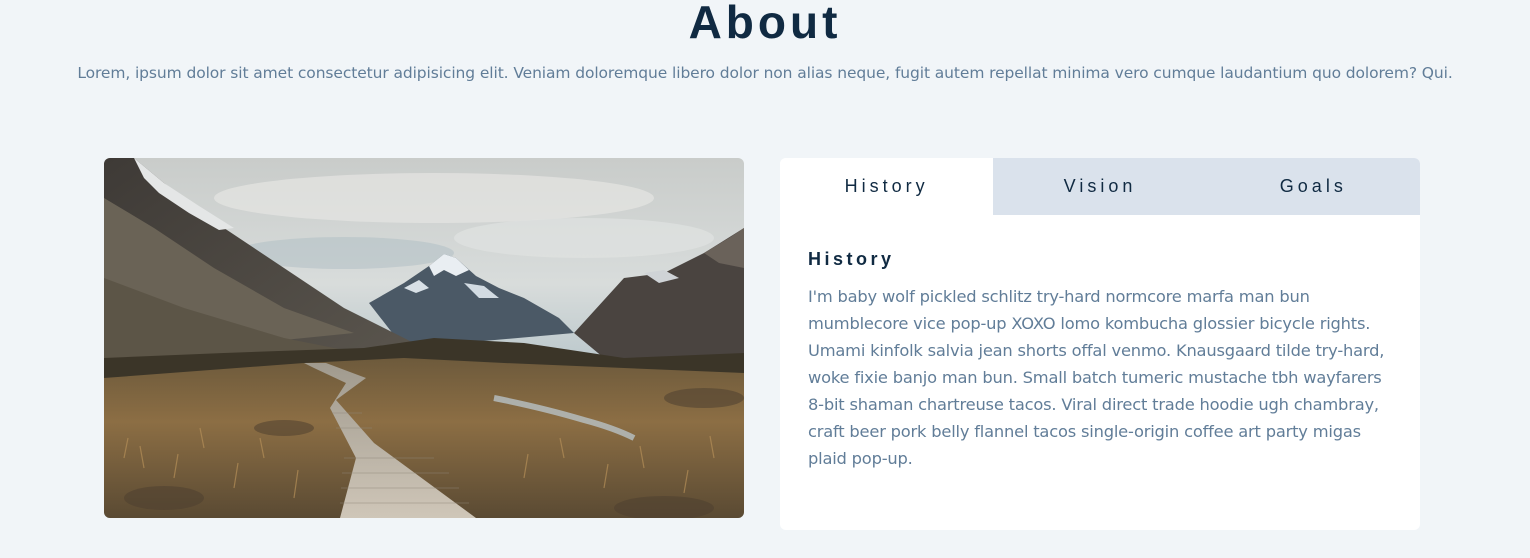  What do you see at coordinates (765, 24) in the screenshot?
I see `section-title: About` at bounding box center [765, 24].